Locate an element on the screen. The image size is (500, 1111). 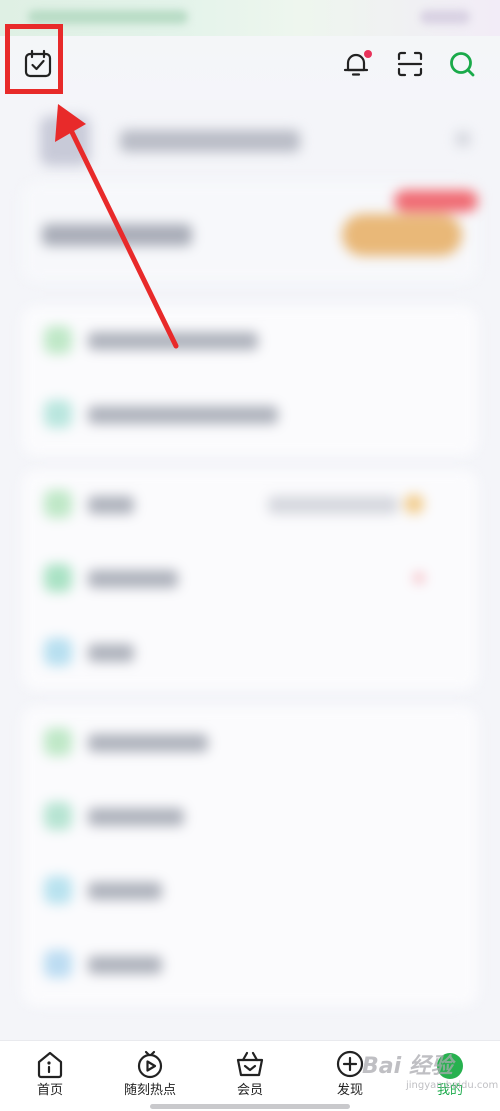
scan-icon is located at coordinates (410, 66).